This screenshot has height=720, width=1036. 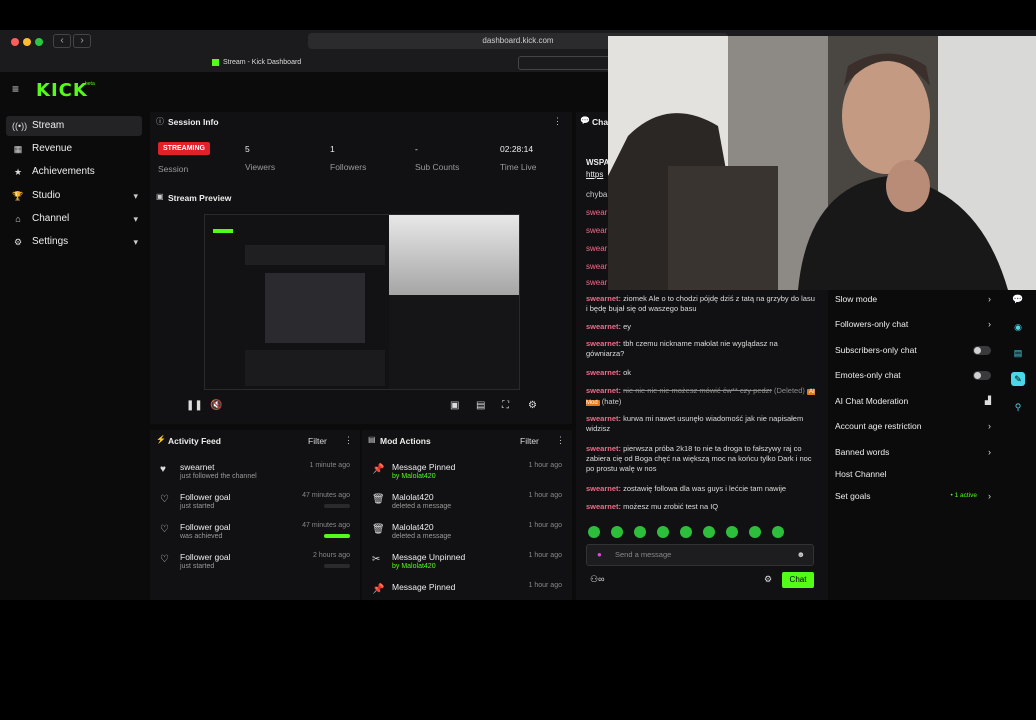 What do you see at coordinates (82, 41) in the screenshot?
I see `forward-button: ›` at bounding box center [82, 41].